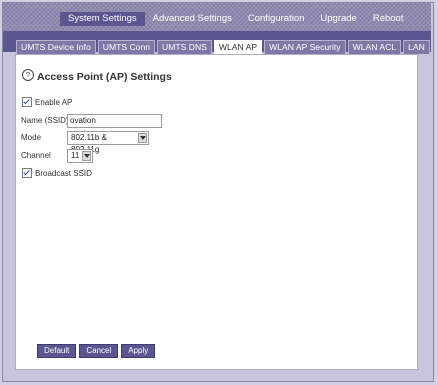 Image resolution: width=438 pixels, height=385 pixels. What do you see at coordinates (89, 143) in the screenshot?
I see `mode-select-value: 802.11b & 802.11g` at bounding box center [89, 143].